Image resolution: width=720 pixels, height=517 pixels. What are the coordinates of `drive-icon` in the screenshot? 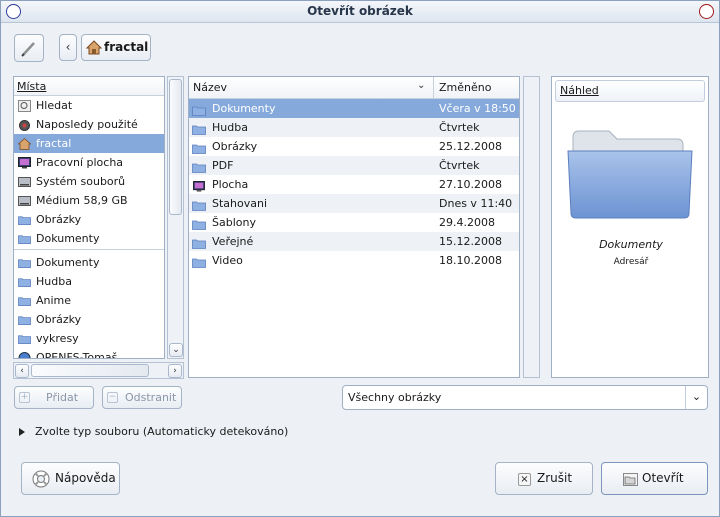 It's located at (24, 181).